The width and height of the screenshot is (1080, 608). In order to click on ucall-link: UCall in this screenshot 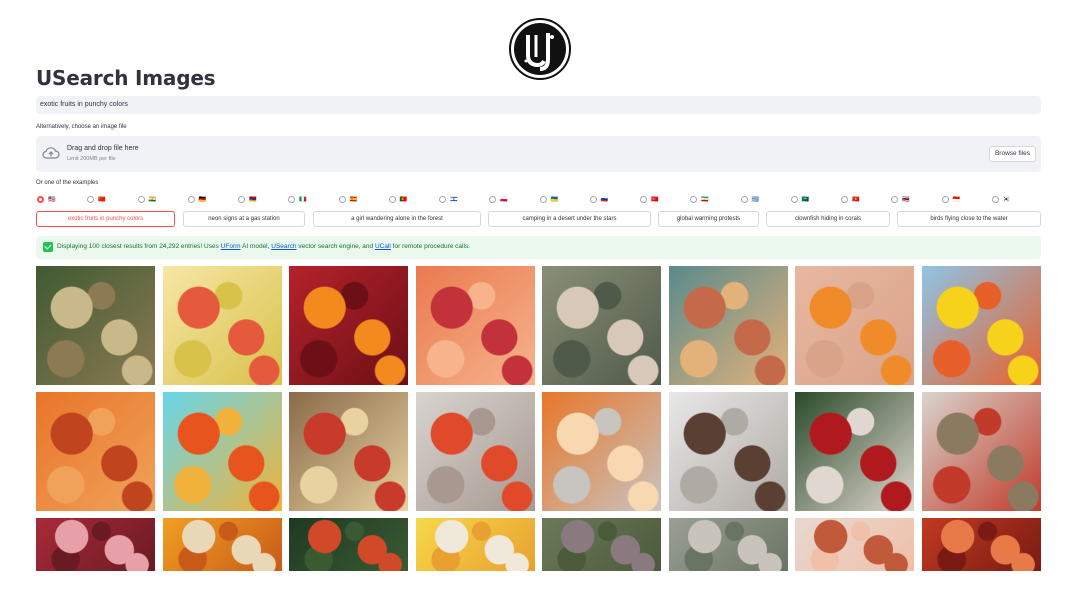, I will do `click(383, 246)`.